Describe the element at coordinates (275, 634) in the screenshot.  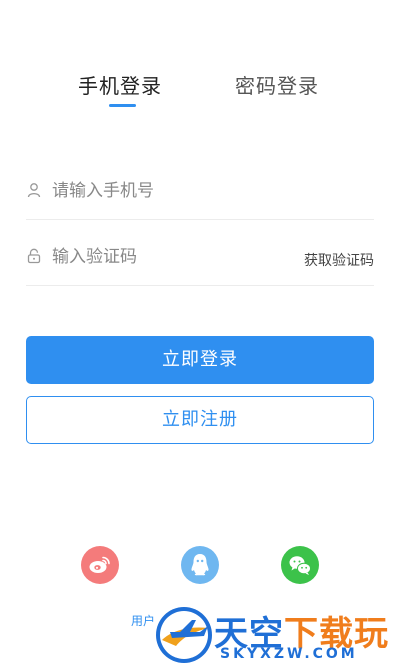
I see `site-watermark: 天空下载玩 SKYXZW.COM` at that location.